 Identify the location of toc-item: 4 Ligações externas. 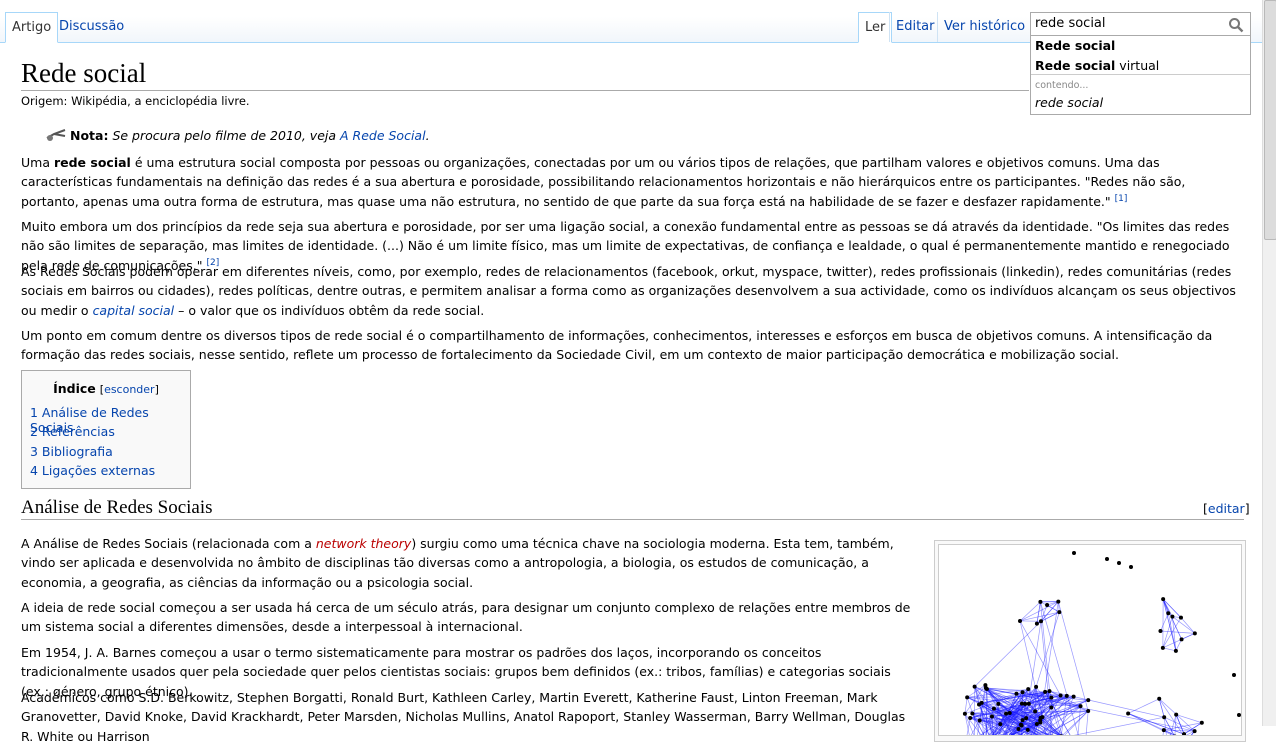
(92, 470).